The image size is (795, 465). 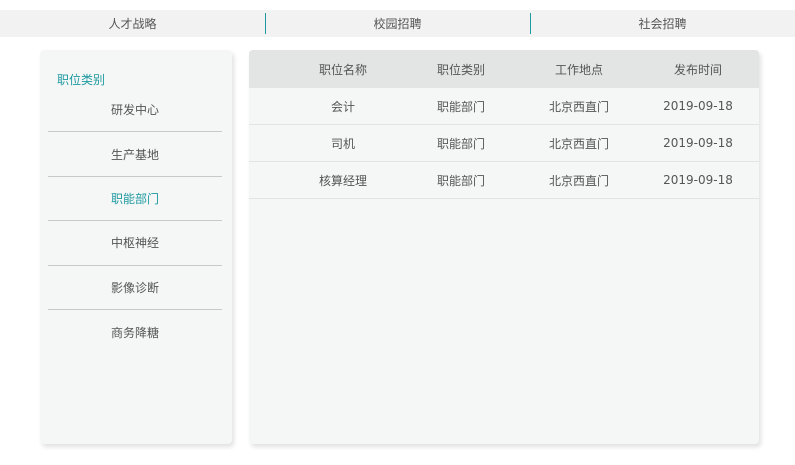 What do you see at coordinates (504, 69) in the screenshot?
I see `table-header-row: 职位名称 职位类别 工作地点 发布时间` at bounding box center [504, 69].